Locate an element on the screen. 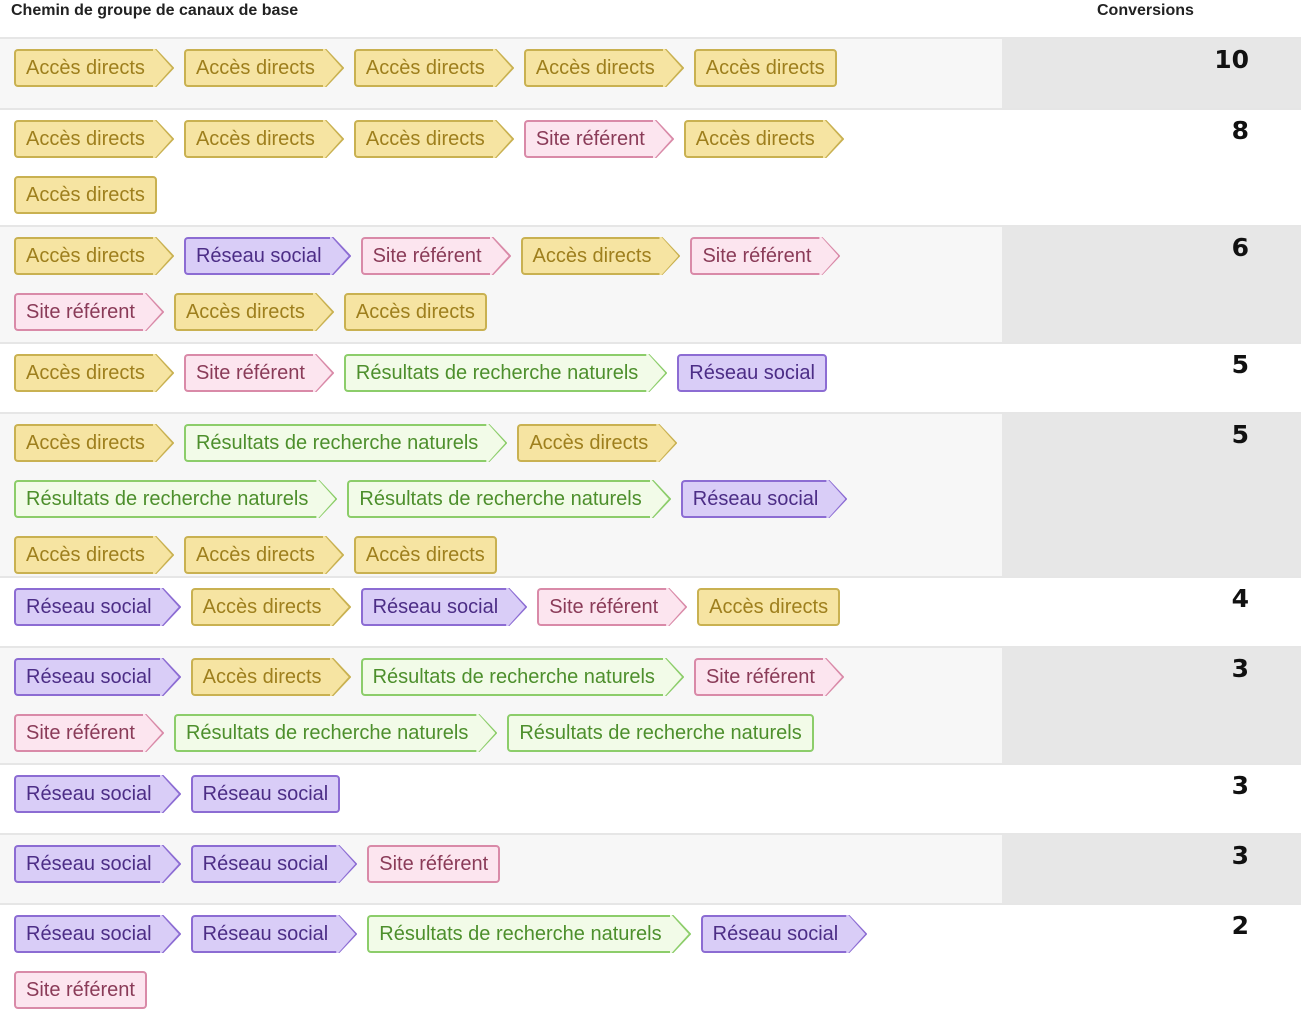 The image size is (1301, 1025). conversions-value: 4 is located at coordinates (1240, 598).